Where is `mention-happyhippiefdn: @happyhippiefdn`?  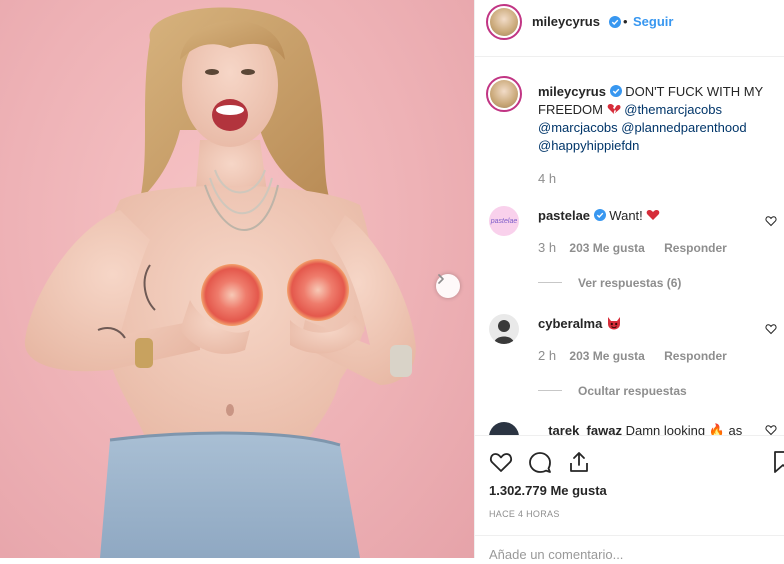
mention-happyhippiefdn: @happyhippiefdn is located at coordinates (588, 145).